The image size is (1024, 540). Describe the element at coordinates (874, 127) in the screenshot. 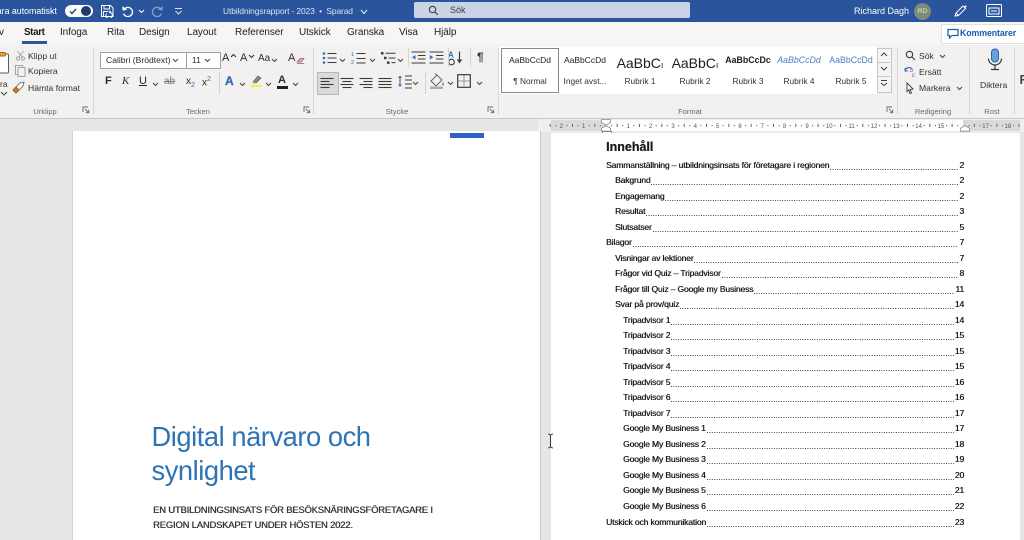

I see `svg-text: 12` at that location.